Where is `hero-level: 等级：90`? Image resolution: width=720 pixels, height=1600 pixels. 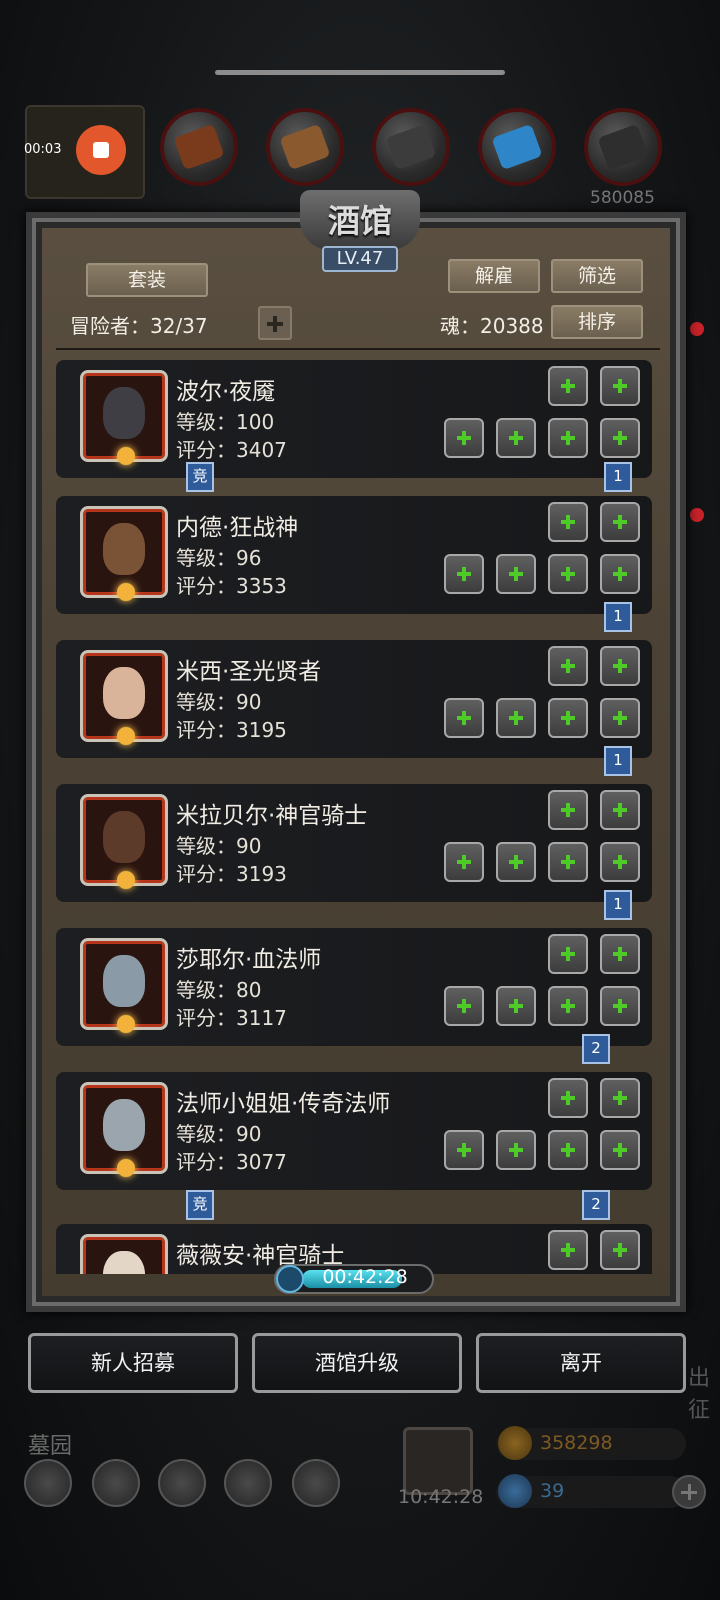 hero-level: 等级：90 is located at coordinates (219, 1134).